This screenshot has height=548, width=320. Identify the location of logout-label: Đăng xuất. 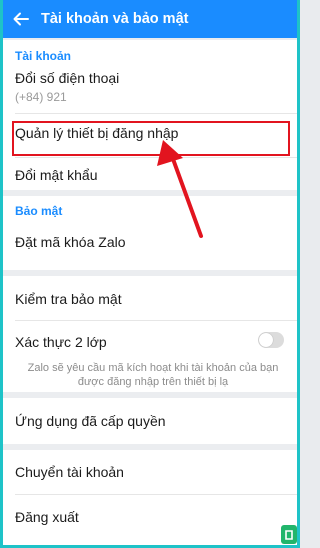
(47, 517).